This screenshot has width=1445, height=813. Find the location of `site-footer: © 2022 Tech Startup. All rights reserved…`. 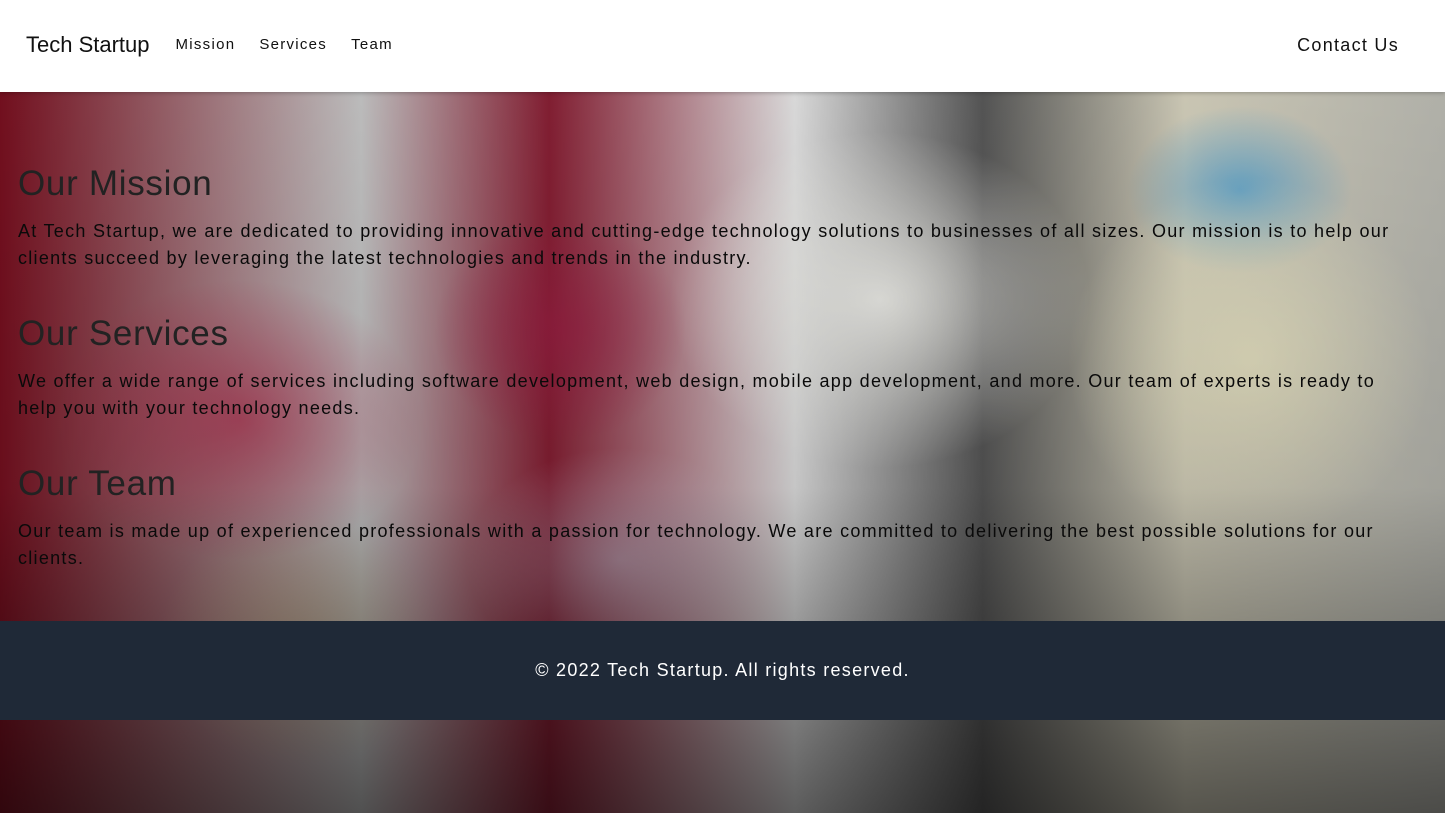

site-footer: © 2022 Tech Startup. All rights reserved… is located at coordinates (722, 670).